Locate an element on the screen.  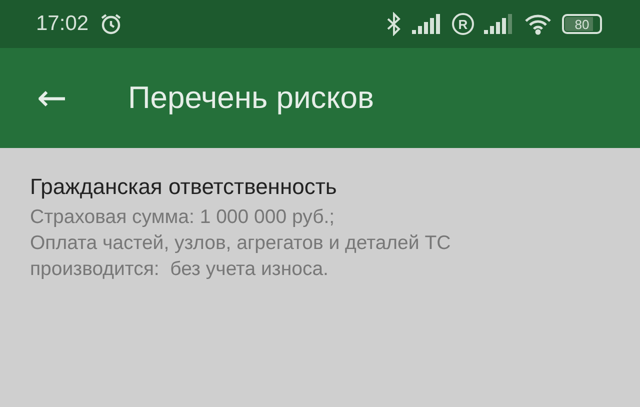
roaming-indicator: R is located at coordinates (463, 24).